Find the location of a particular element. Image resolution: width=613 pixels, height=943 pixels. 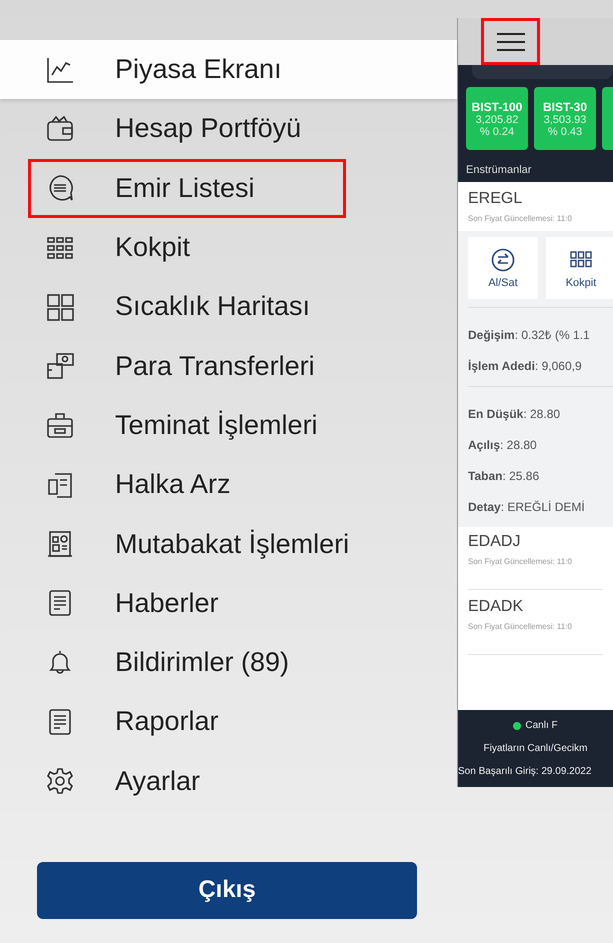

wallet-icon is located at coordinates (60, 129).